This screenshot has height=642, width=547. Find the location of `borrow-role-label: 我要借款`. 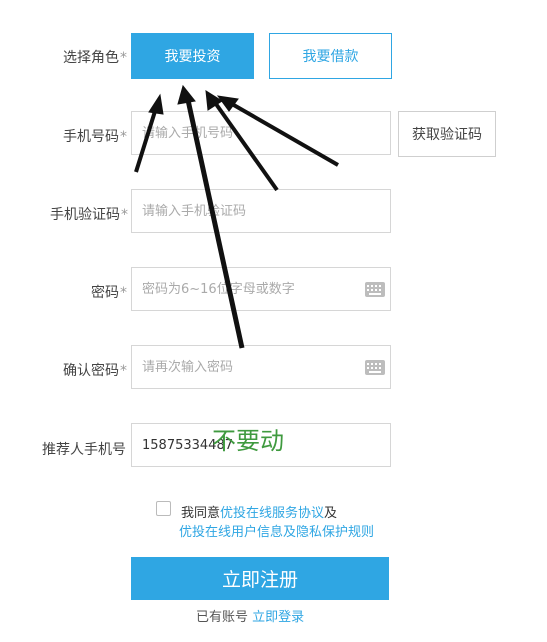

borrow-role-label: 我要借款 is located at coordinates (330, 57).